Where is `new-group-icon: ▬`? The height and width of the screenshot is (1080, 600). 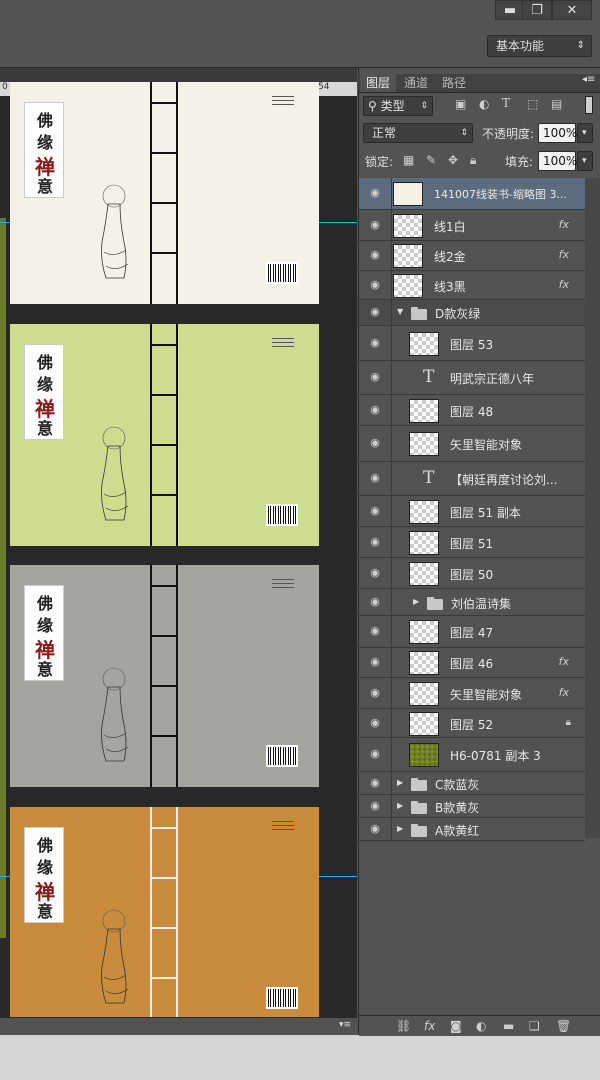 new-group-icon: ▬ is located at coordinates (508, 1026).